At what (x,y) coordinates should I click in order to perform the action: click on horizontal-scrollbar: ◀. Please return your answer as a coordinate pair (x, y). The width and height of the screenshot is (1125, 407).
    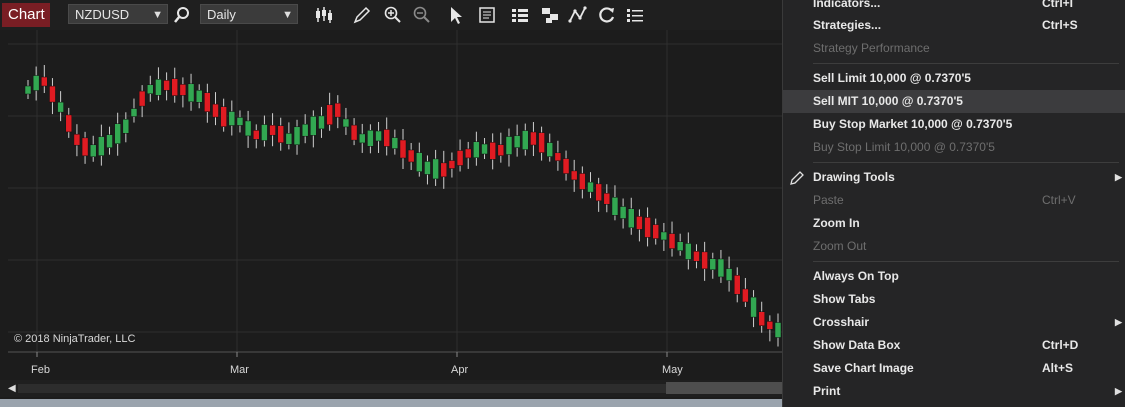
    Looking at the image, I should click on (391, 388).